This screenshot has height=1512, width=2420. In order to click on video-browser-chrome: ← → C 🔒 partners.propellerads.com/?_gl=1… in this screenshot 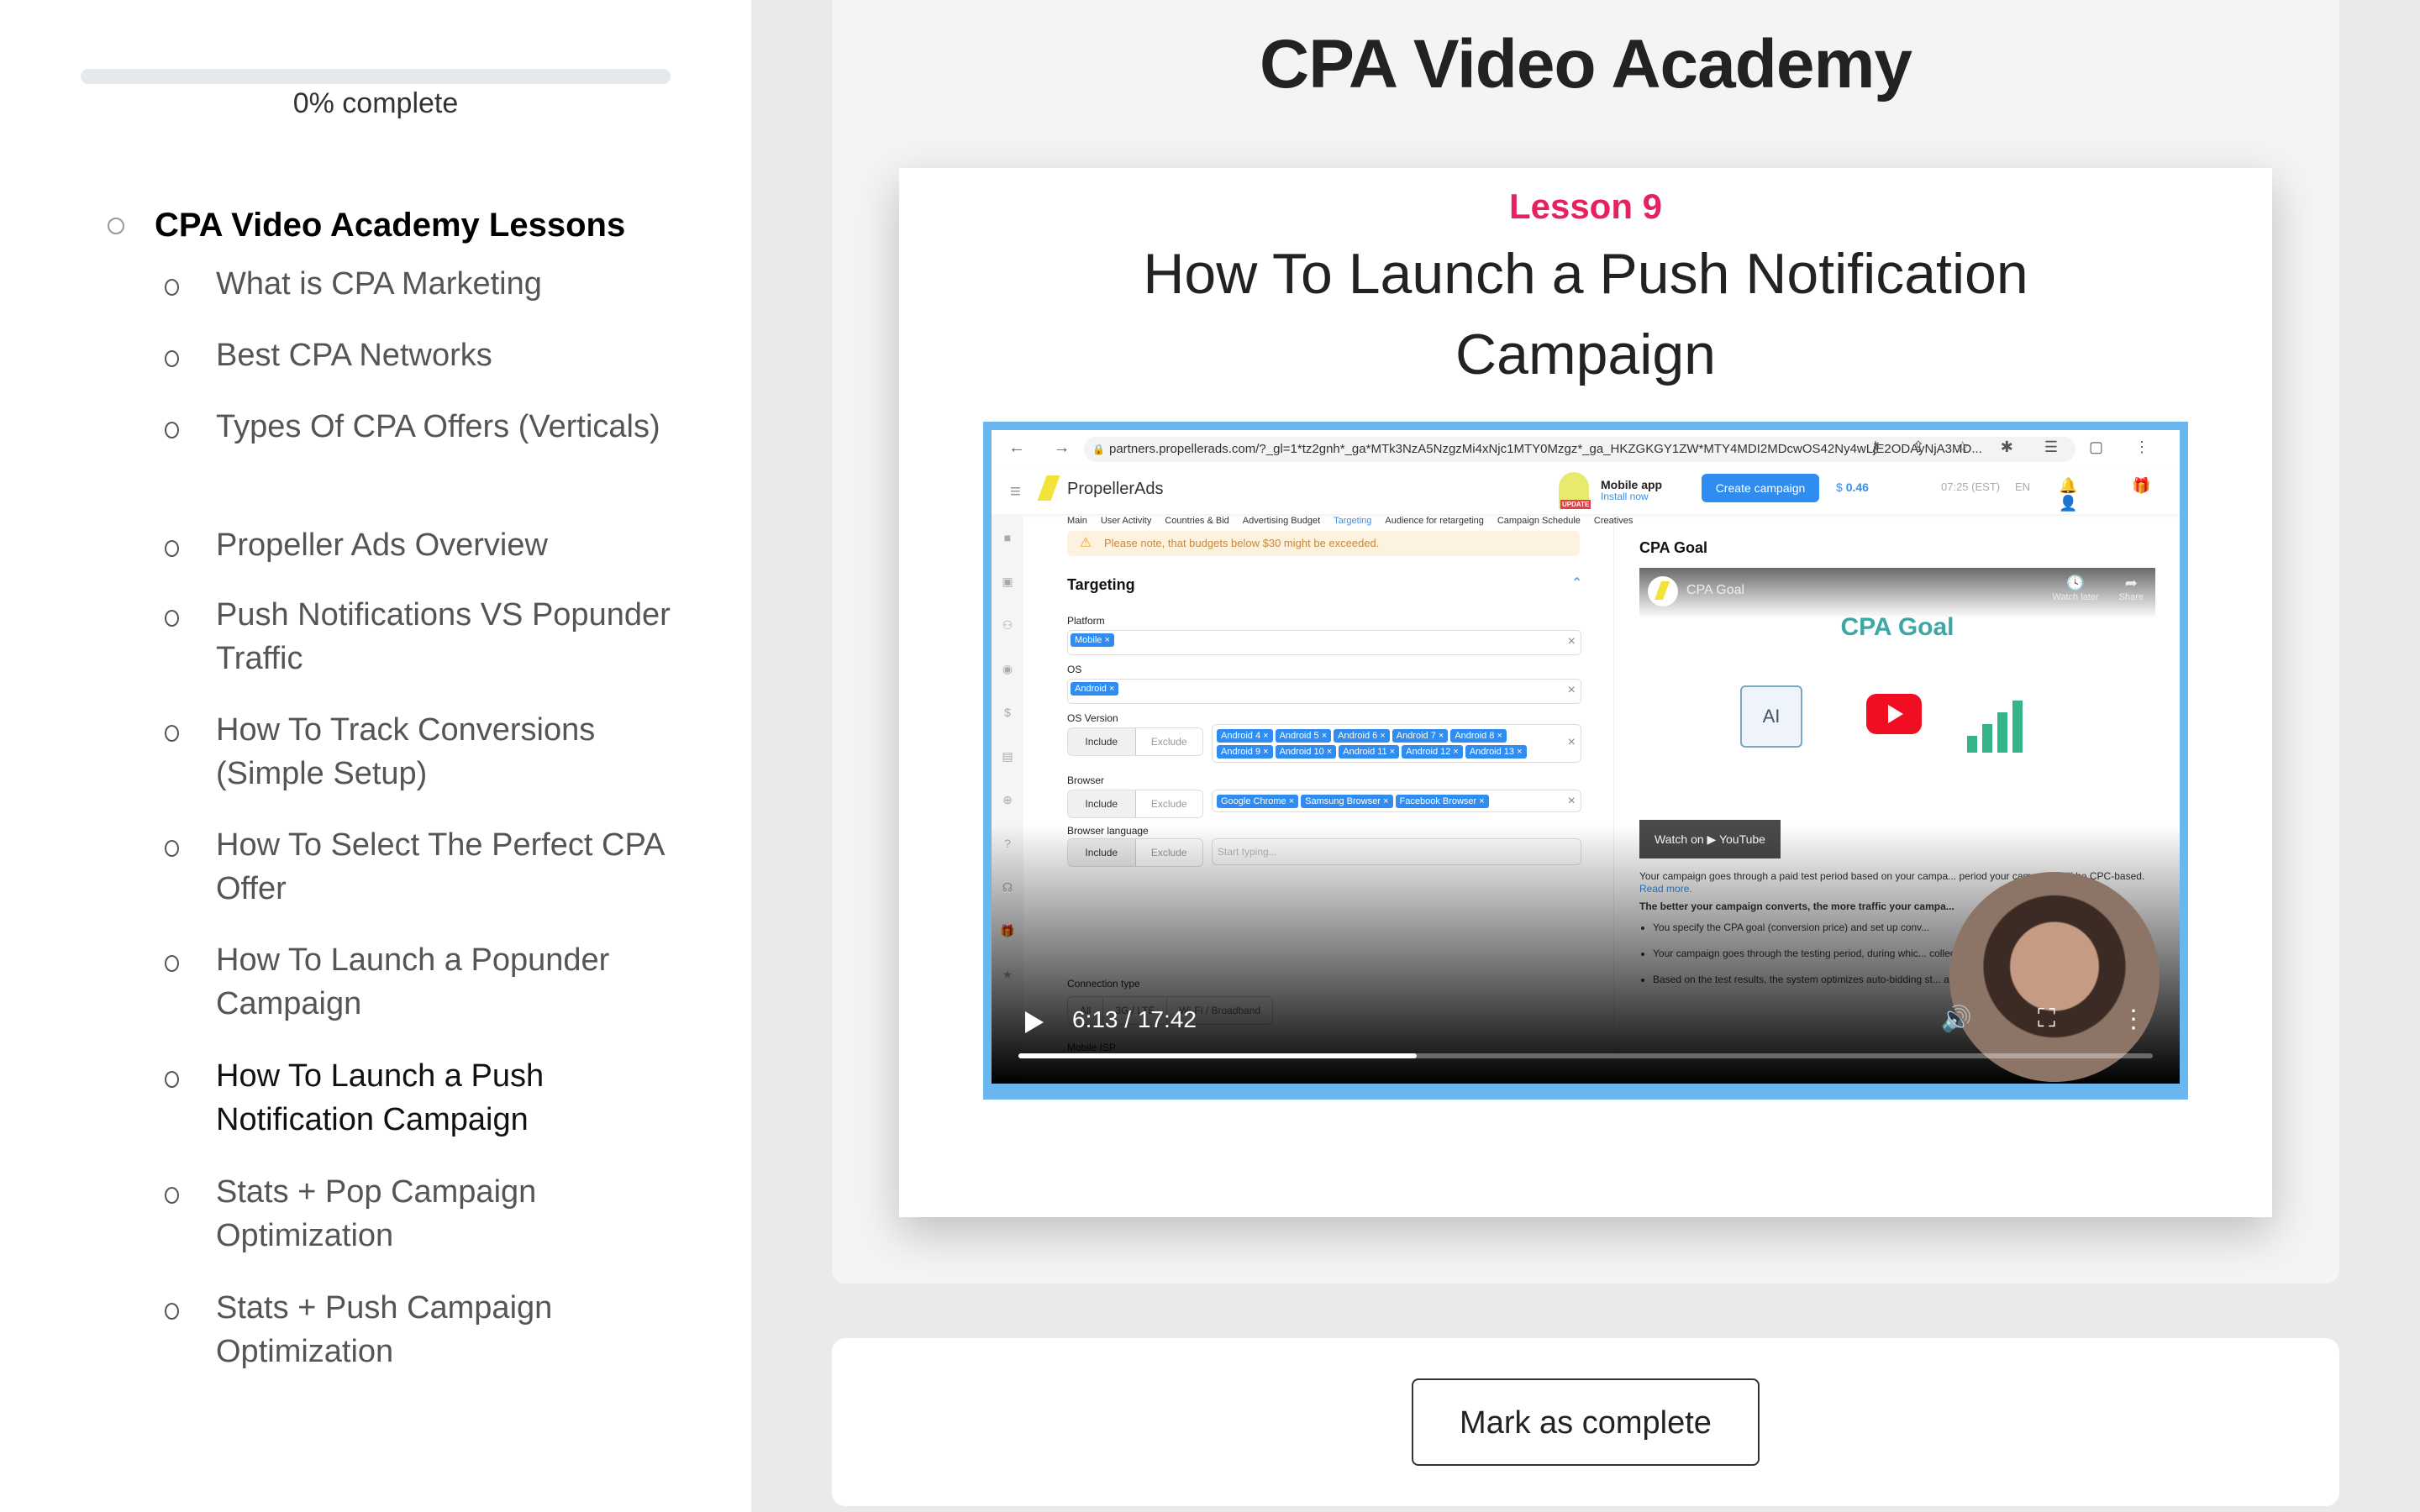, I will do `click(1586, 450)`.